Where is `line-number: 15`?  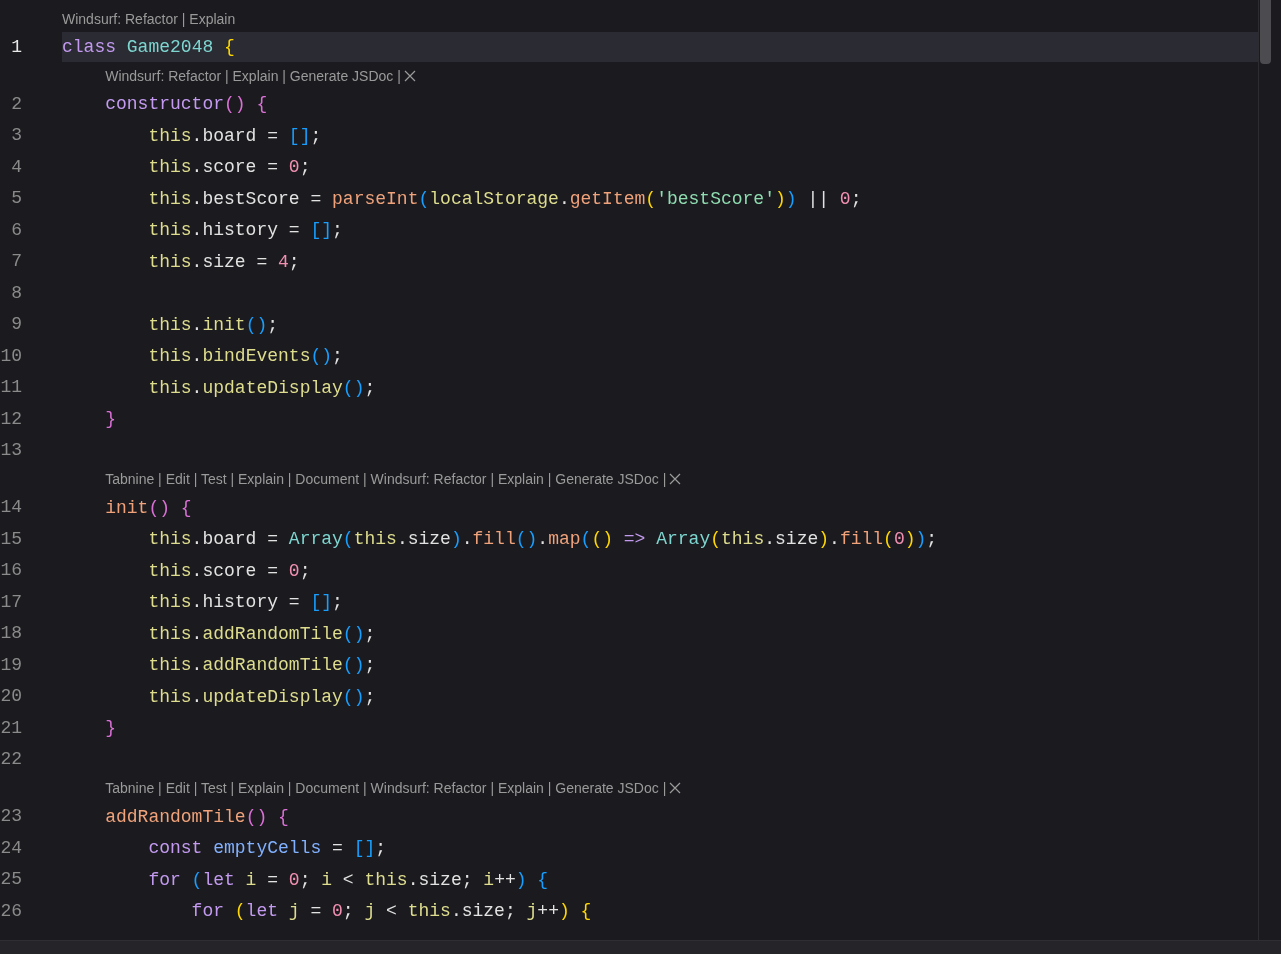
line-number: 15 is located at coordinates (11, 539).